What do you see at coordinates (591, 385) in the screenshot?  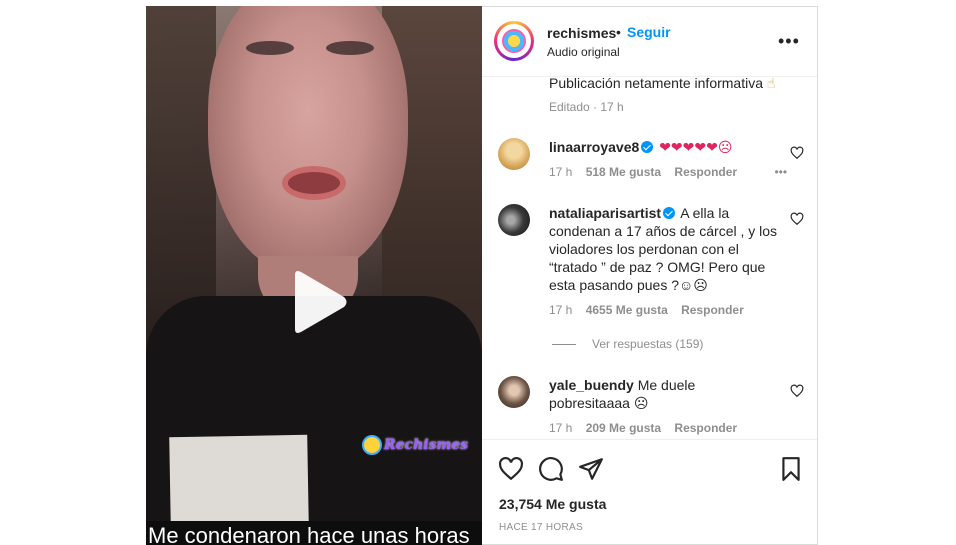 I see `comment-username: yale_buendy` at bounding box center [591, 385].